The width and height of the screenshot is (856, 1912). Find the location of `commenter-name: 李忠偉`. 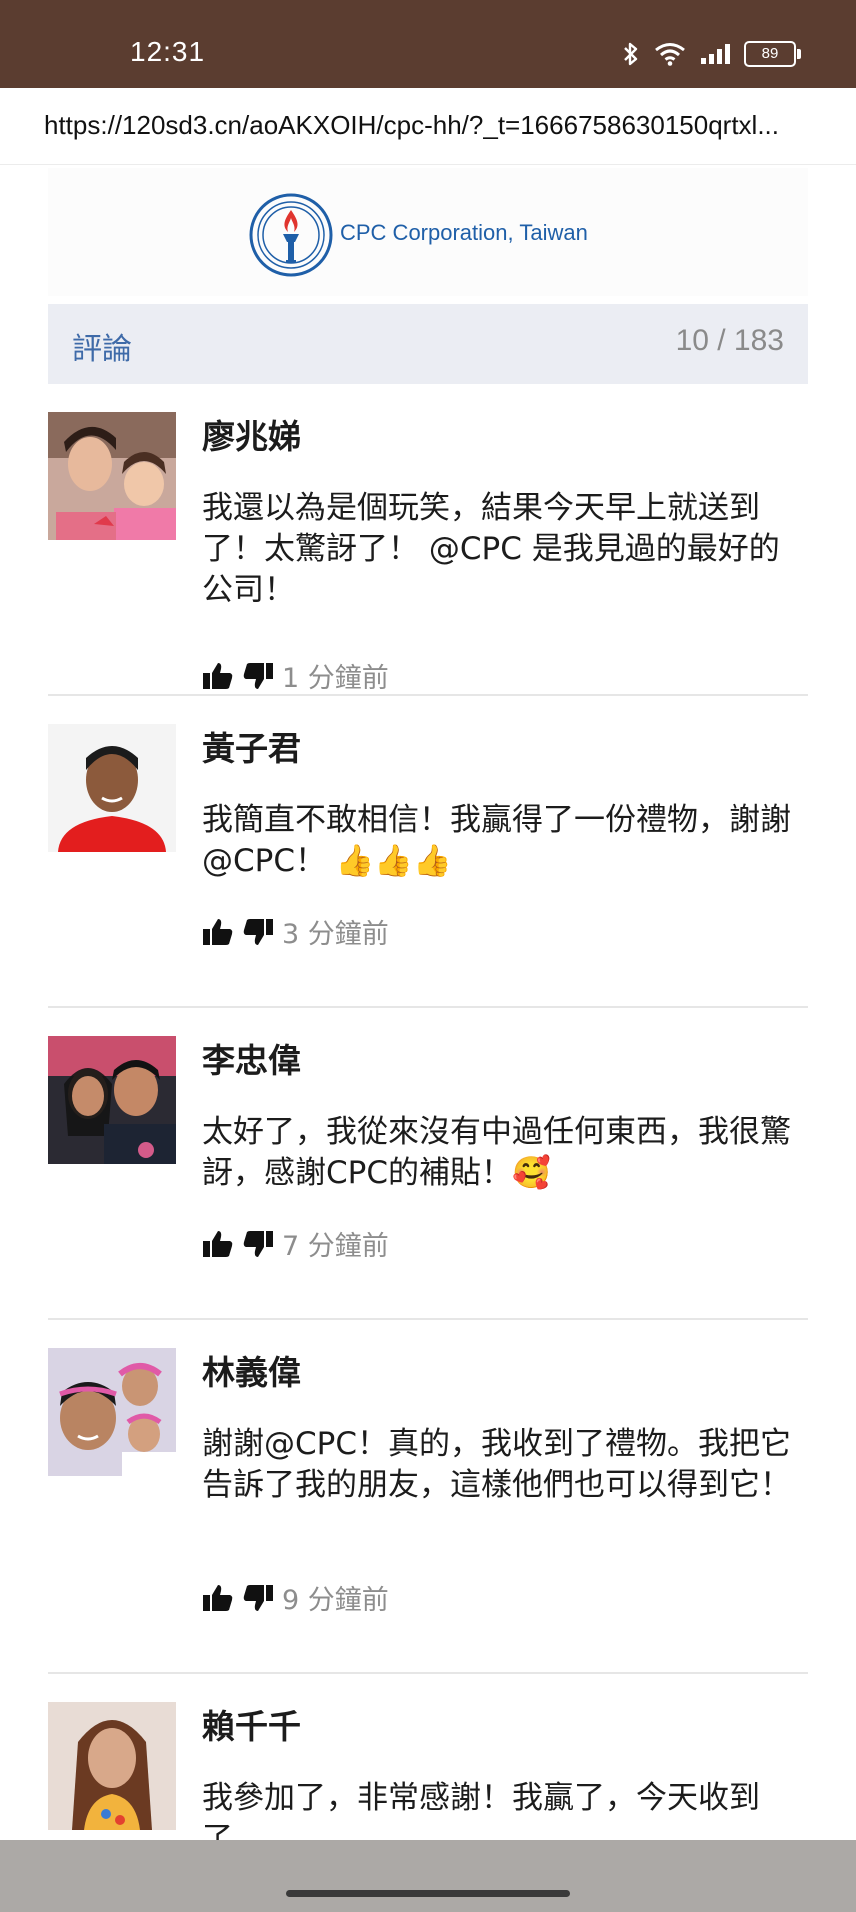

commenter-name: 李忠偉 is located at coordinates (251, 1060).